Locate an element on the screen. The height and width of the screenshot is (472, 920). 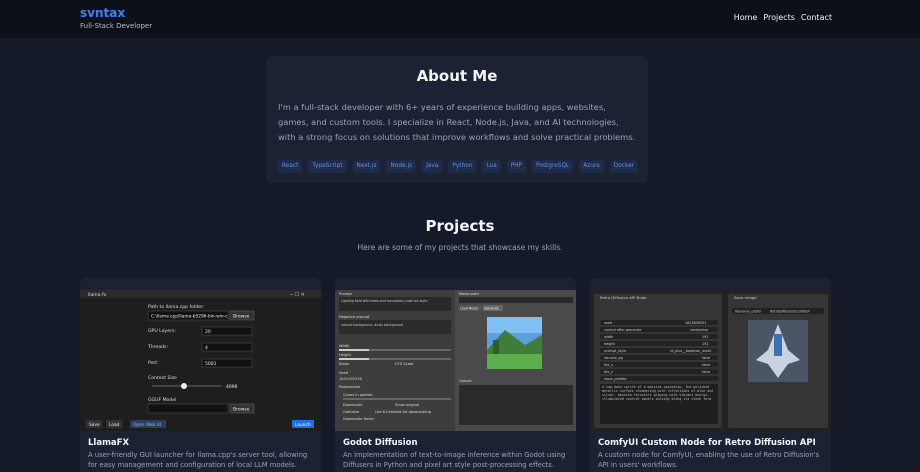
tag-typescript: TypeScript is located at coordinates (327, 166).